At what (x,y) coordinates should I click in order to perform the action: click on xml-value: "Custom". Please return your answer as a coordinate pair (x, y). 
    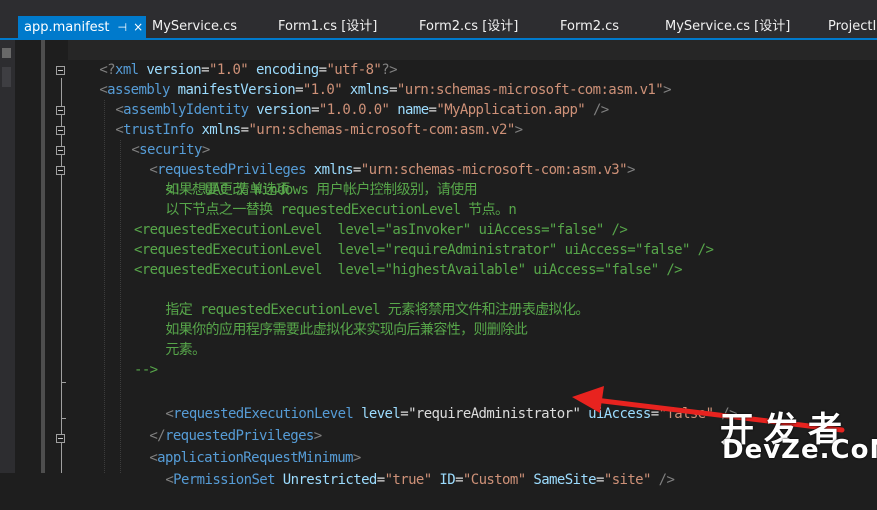
    Looking at the image, I should click on (494, 480).